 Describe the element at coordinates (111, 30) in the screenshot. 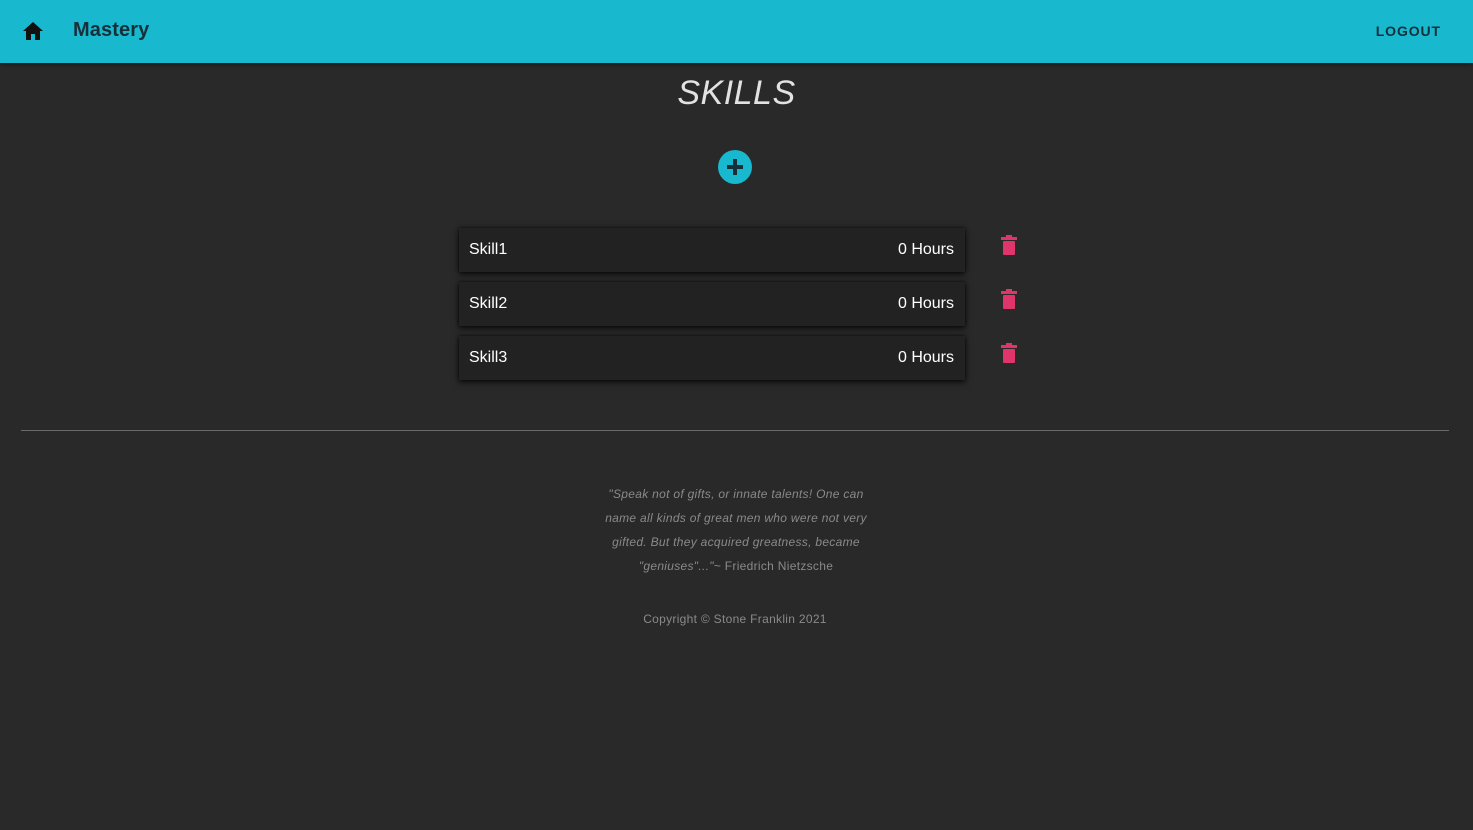

I see `app-title: Mastery` at that location.